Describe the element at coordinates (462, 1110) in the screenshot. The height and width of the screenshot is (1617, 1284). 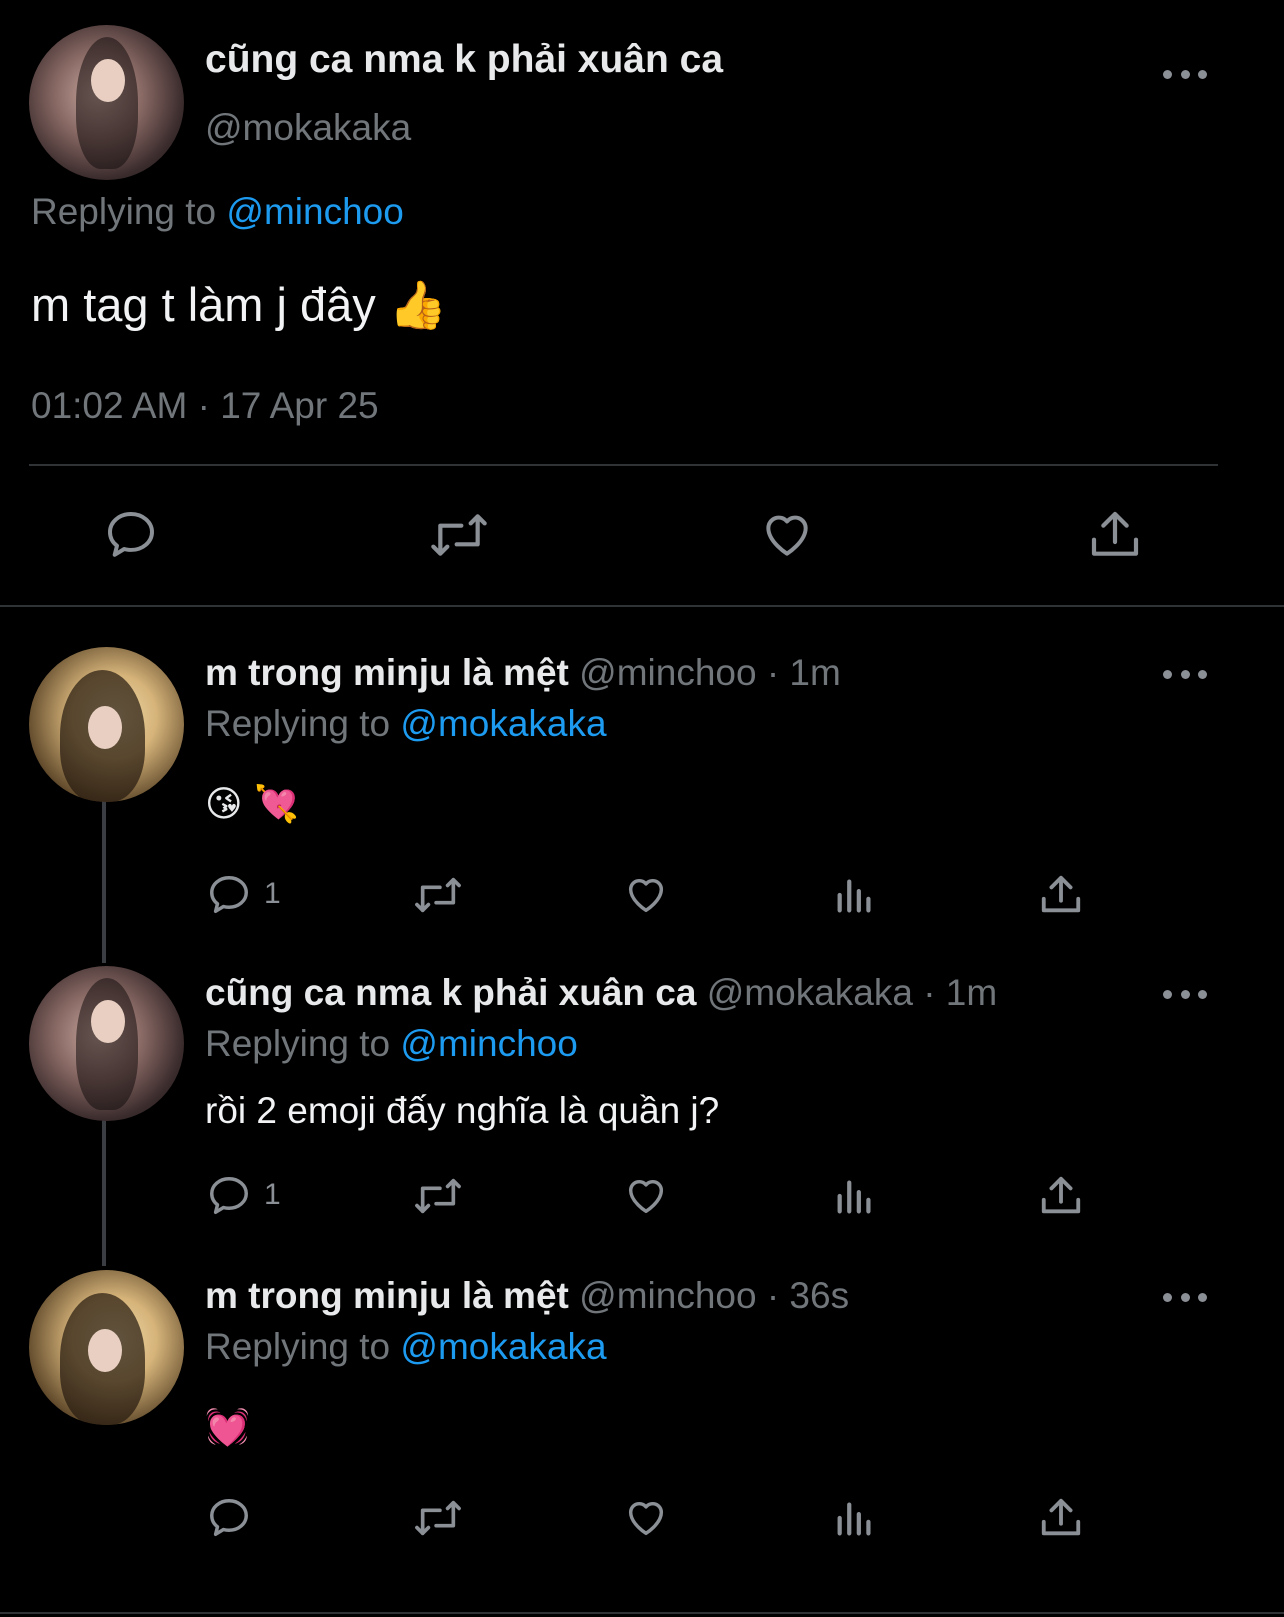
I see `reply-2-text: rồi 2 emoji đấy nghĩa là quần j?` at that location.